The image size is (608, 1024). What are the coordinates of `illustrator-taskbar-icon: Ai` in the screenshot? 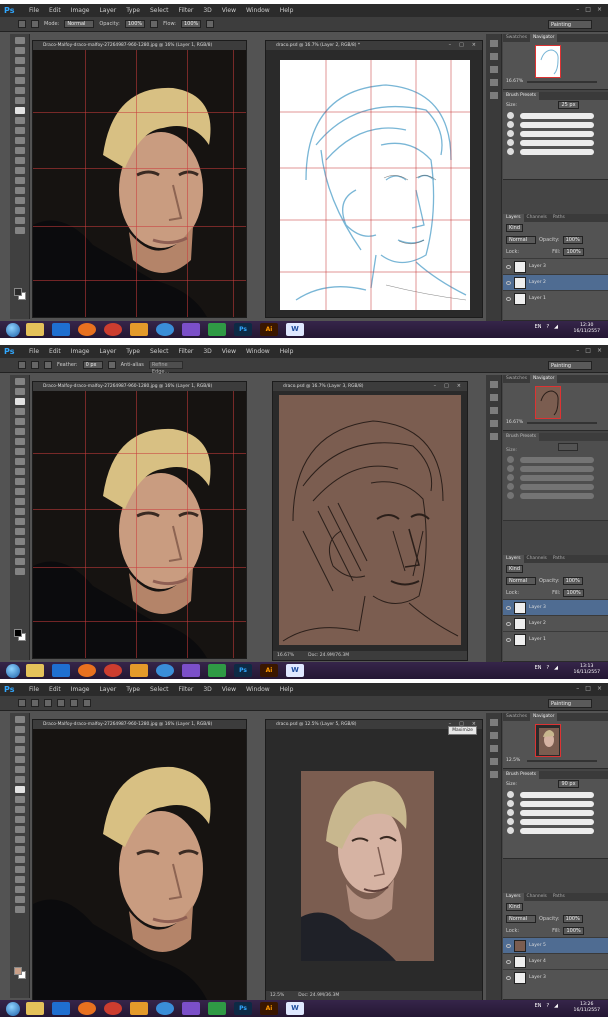 It's located at (269, 1008).